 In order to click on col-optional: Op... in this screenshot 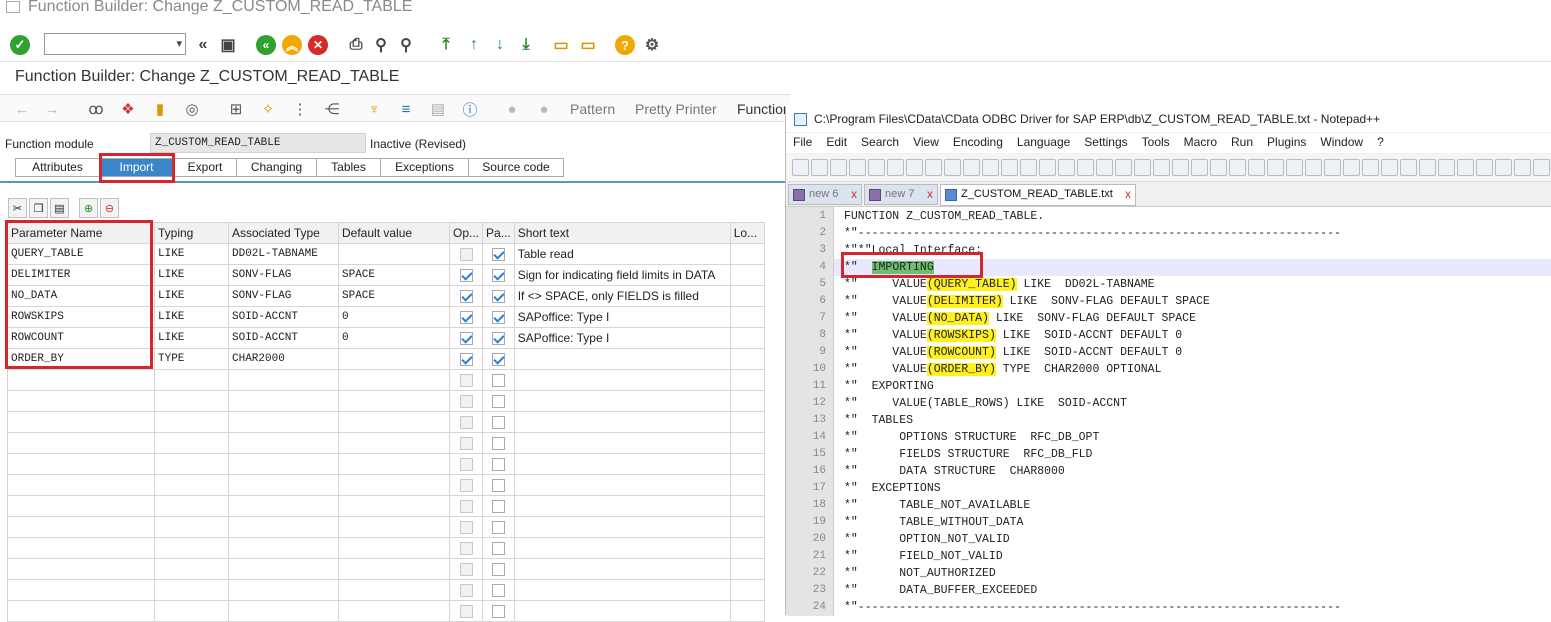, I will do `click(466, 233)`.